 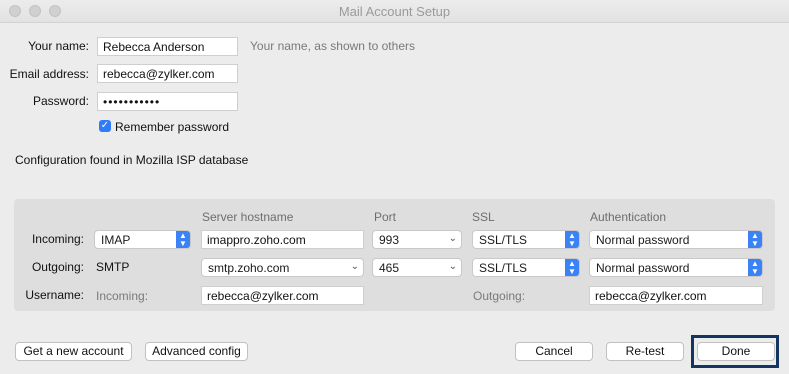 What do you see at coordinates (643, 268) in the screenshot?
I see `outgoing-auth-value: Normal password` at bounding box center [643, 268].